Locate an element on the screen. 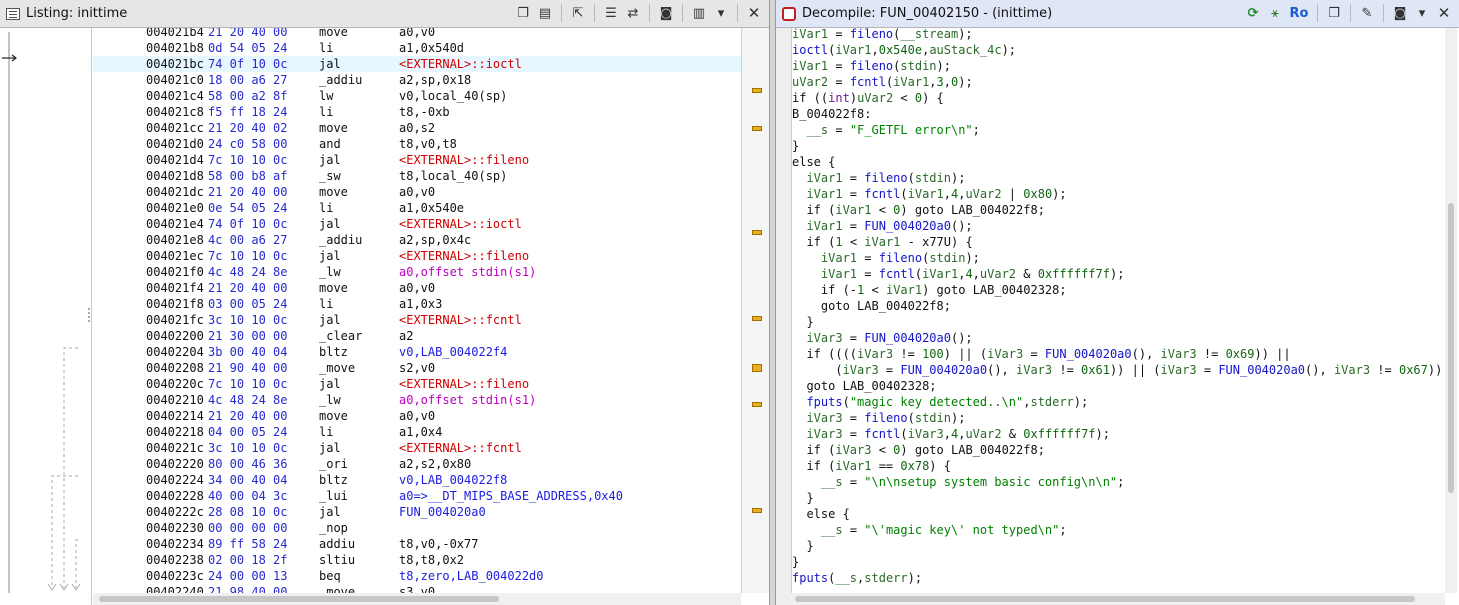 Image resolution: width=1459 pixels, height=605 pixels. code-text: iVar1 = fcntl(iVar1,4,uVar2 | 0x80); is located at coordinates (929, 194).